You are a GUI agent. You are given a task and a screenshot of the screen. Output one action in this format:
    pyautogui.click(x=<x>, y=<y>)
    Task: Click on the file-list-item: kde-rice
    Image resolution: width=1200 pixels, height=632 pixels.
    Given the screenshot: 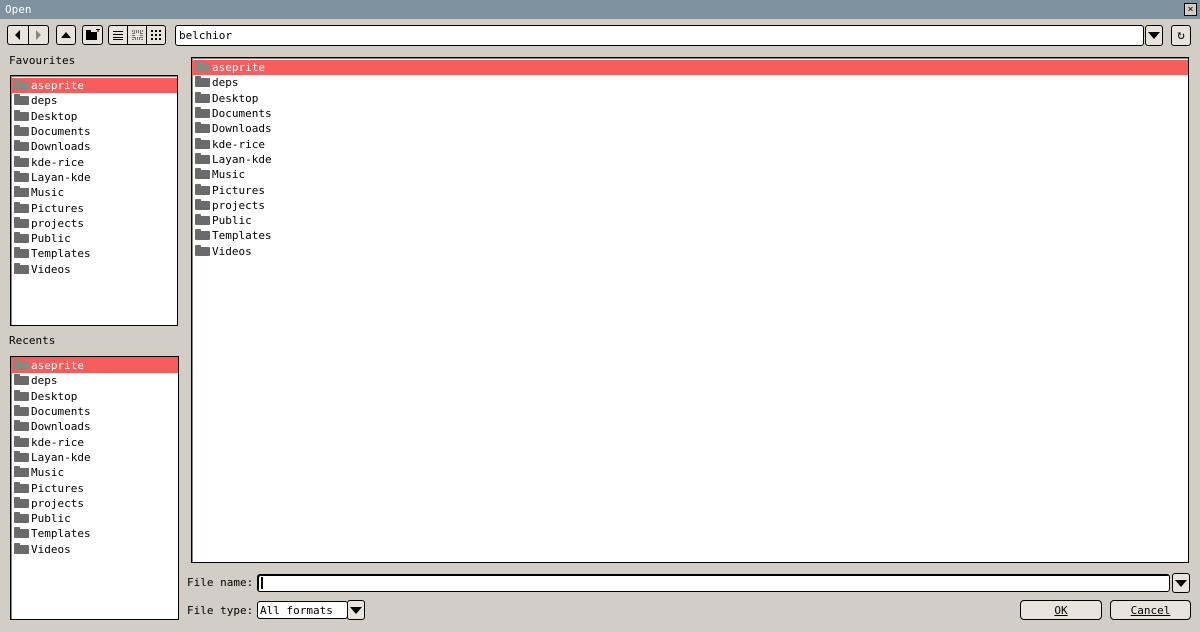 What is the action you would take?
    pyautogui.click(x=690, y=143)
    